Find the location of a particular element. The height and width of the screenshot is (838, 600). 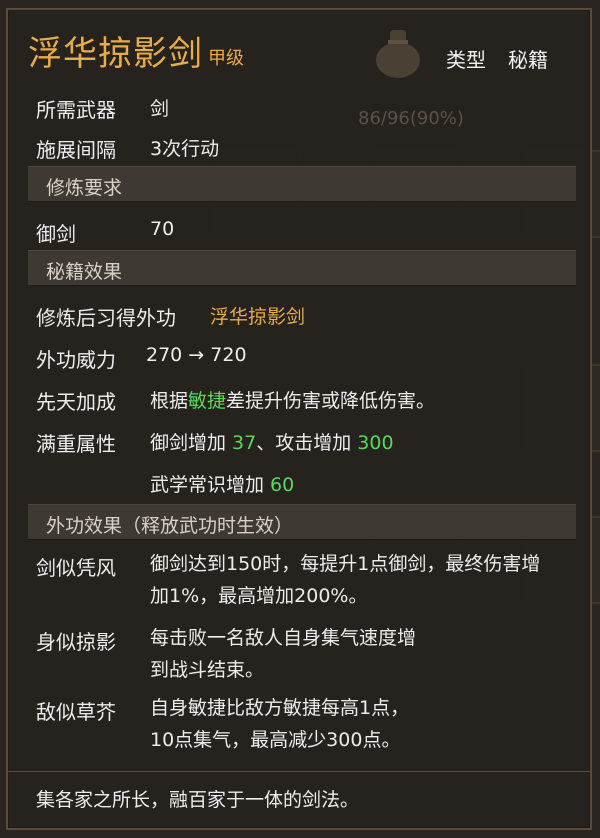

passive-name: 敌似草芥 is located at coordinates (76, 712).